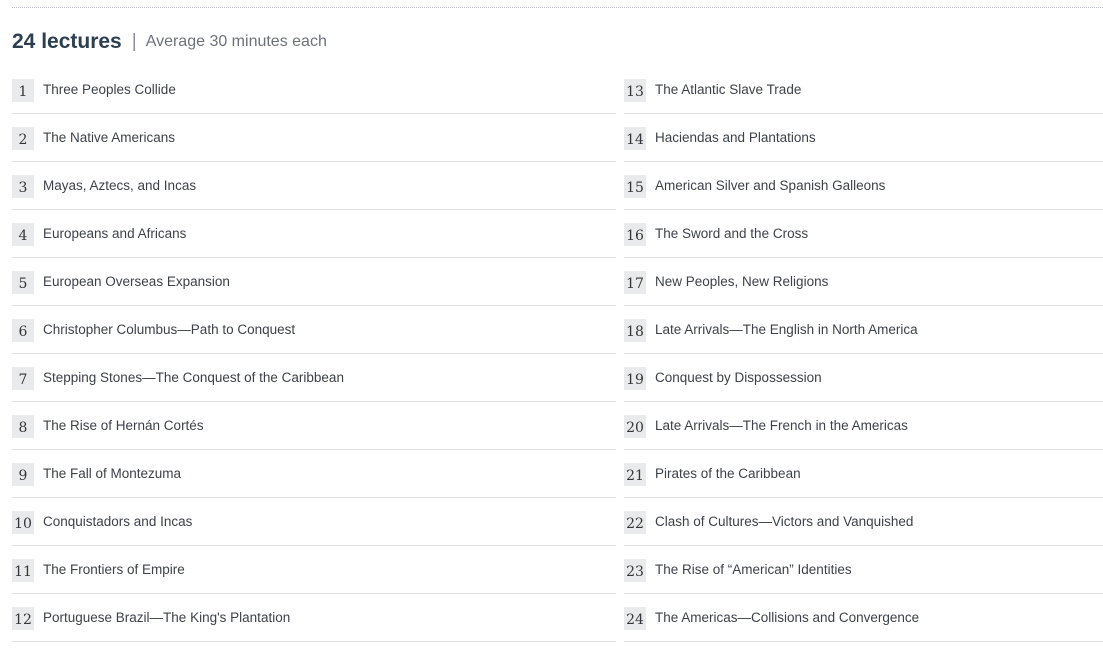  Describe the element at coordinates (863, 378) in the screenshot. I see `lecture-item: 19 Conquest by Dispossession` at that location.